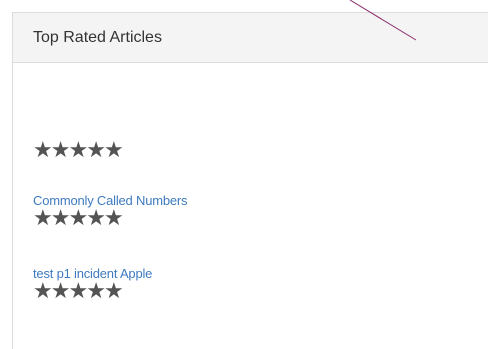 This screenshot has width=488, height=349. Describe the element at coordinates (97, 37) in the screenshot. I see `panel-title: Top Rated Articles` at that location.